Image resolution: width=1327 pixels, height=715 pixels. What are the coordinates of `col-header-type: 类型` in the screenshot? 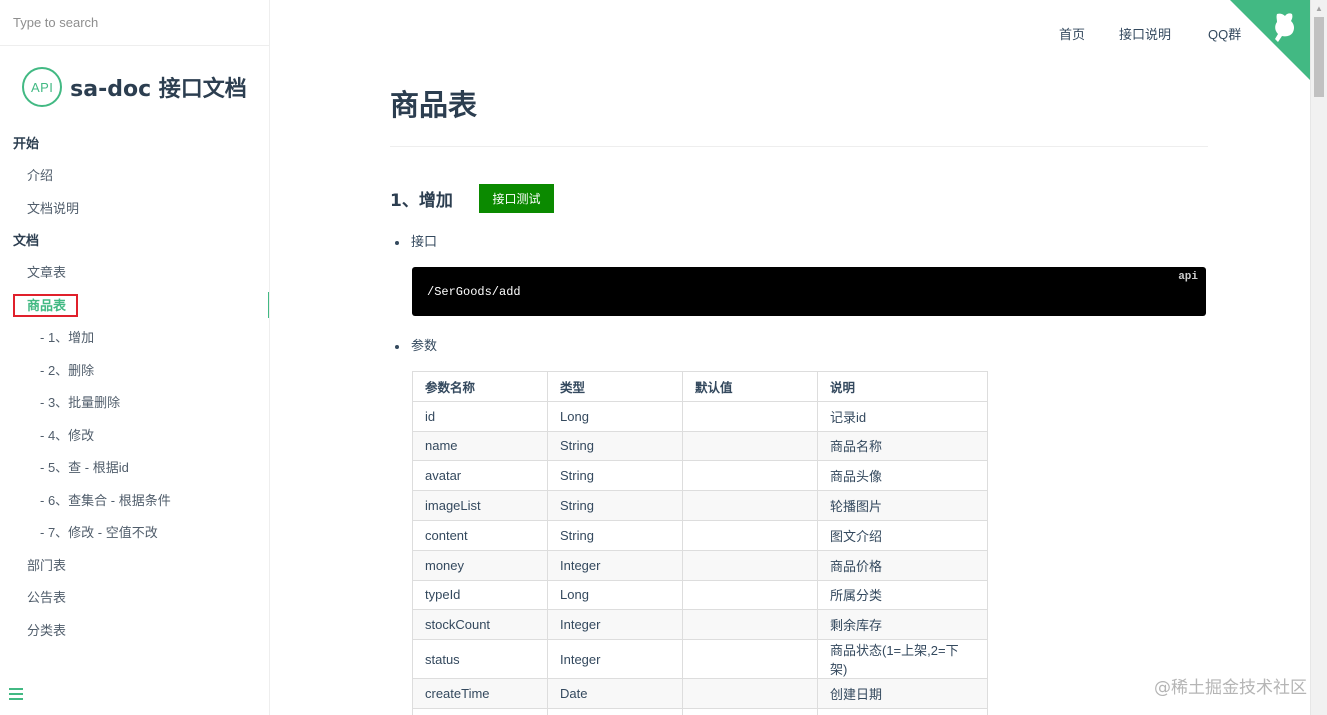 It's located at (615, 386).